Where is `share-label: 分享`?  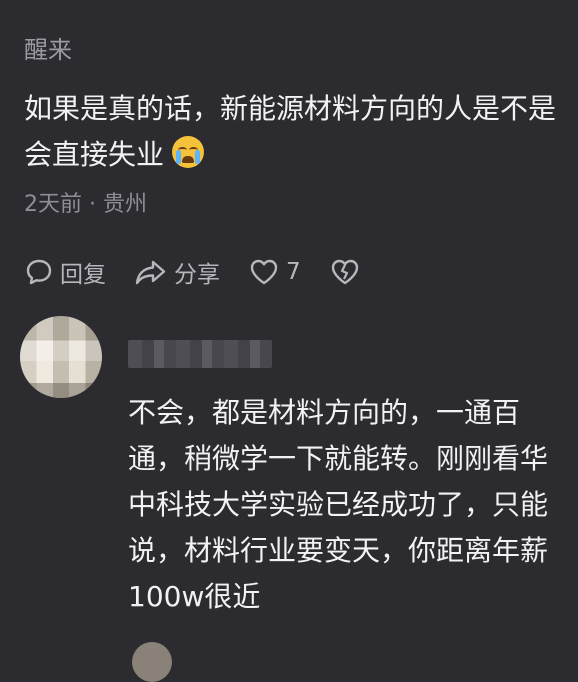
share-label: 分享 is located at coordinates (197, 275).